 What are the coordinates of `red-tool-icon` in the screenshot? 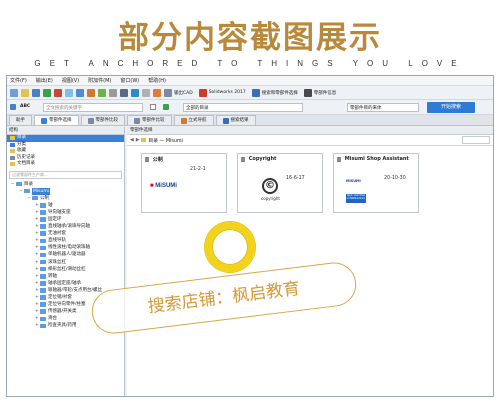 It's located at (58, 92).